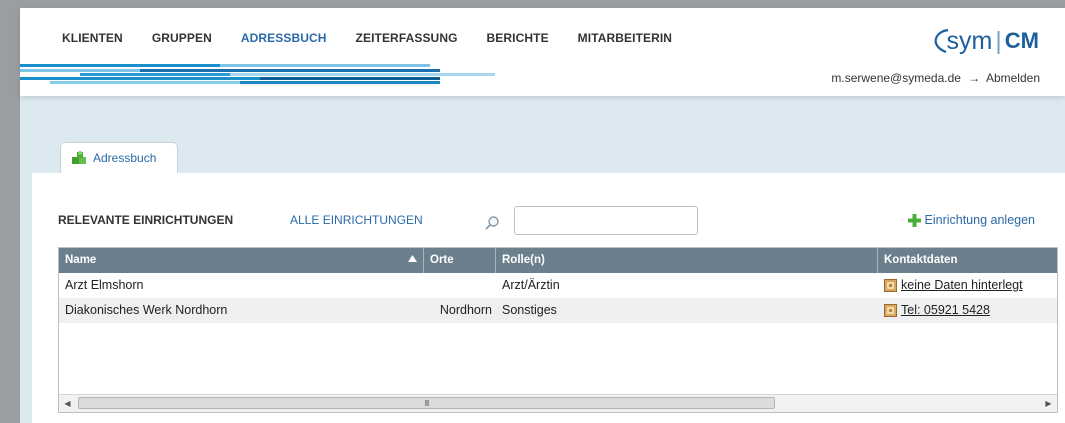  Describe the element at coordinates (79, 157) in the screenshot. I see `puzzle-icon` at that location.